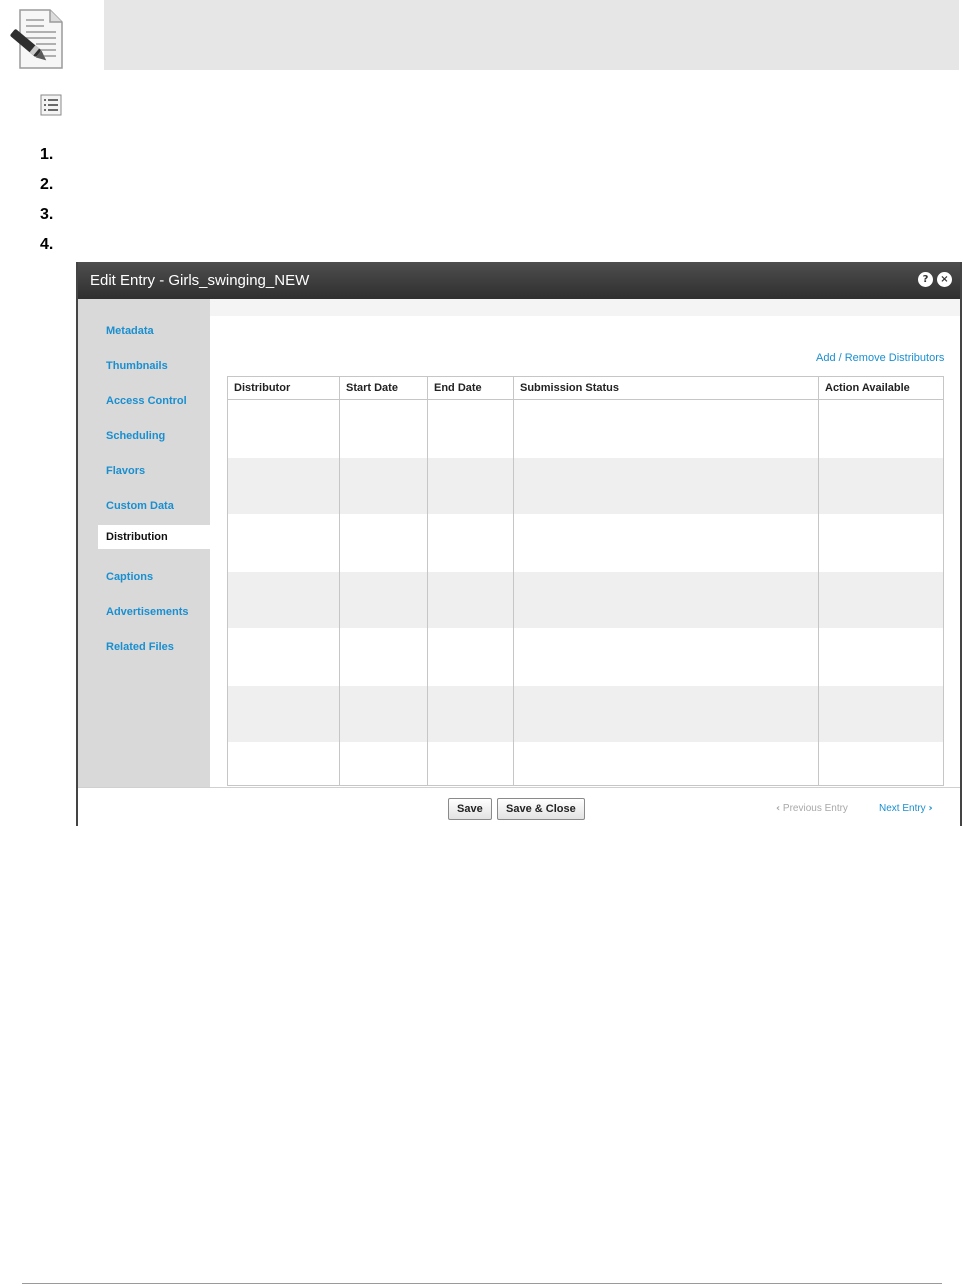 The image size is (963, 1286). Describe the element at coordinates (36, 39) in the screenshot. I see `note-pen-icon` at that location.